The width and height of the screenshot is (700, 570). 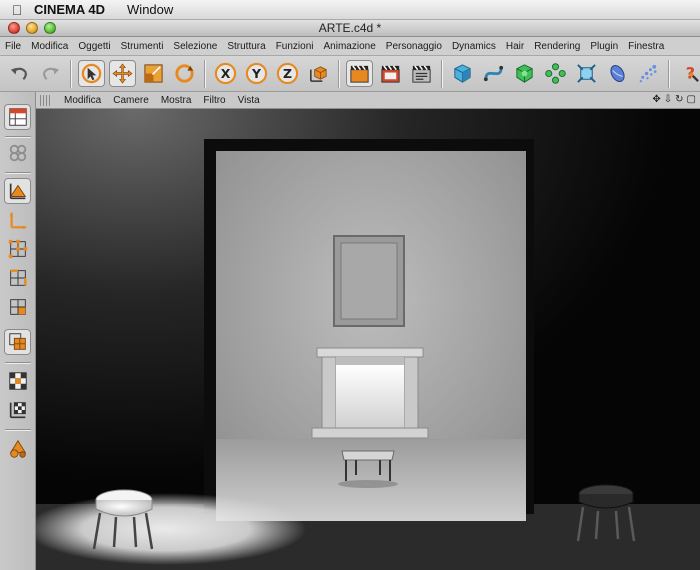 What do you see at coordinates (648, 73) in the screenshot?
I see `particle-icon` at bounding box center [648, 73].